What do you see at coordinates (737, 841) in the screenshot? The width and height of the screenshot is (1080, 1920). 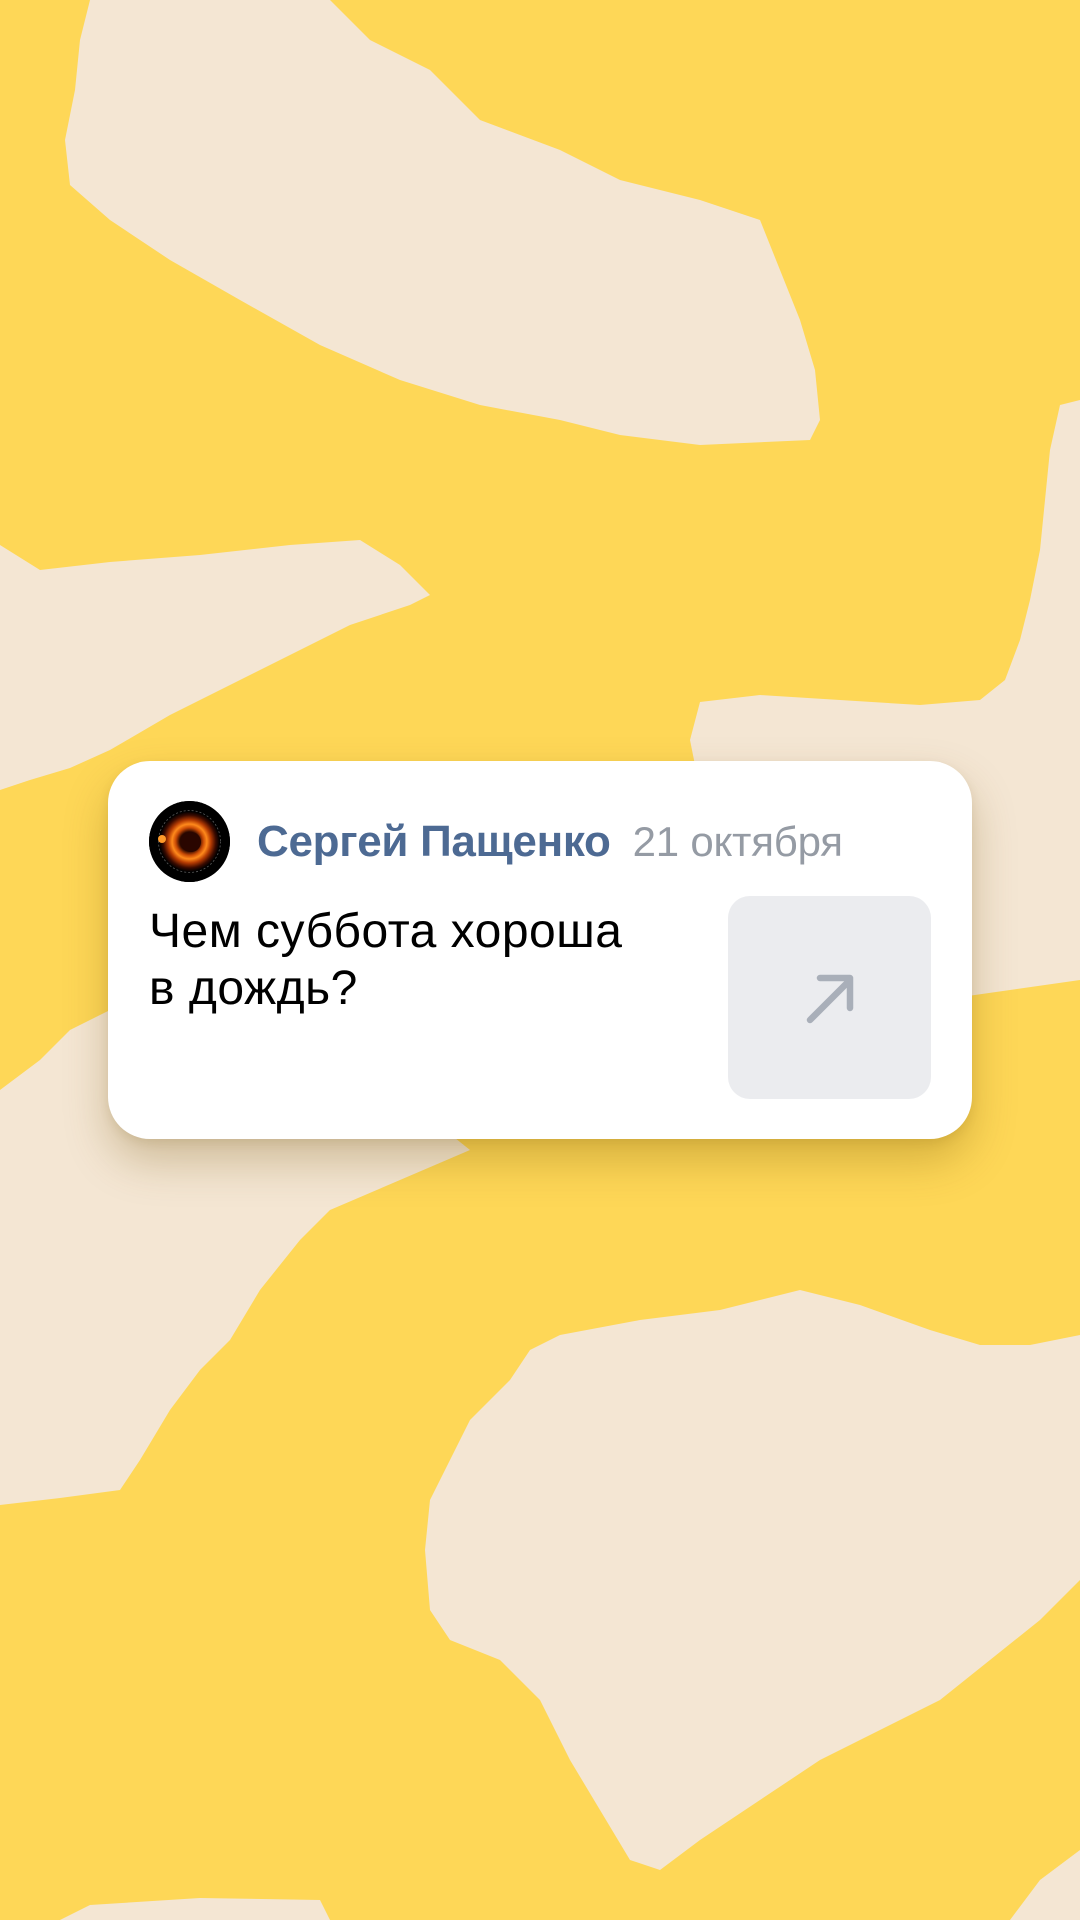 I see `post-date: 21 октября` at bounding box center [737, 841].